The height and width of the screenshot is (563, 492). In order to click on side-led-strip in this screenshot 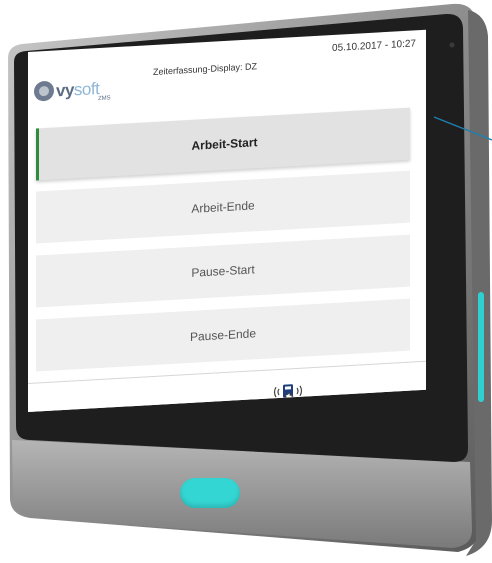, I will do `click(481, 347)`.